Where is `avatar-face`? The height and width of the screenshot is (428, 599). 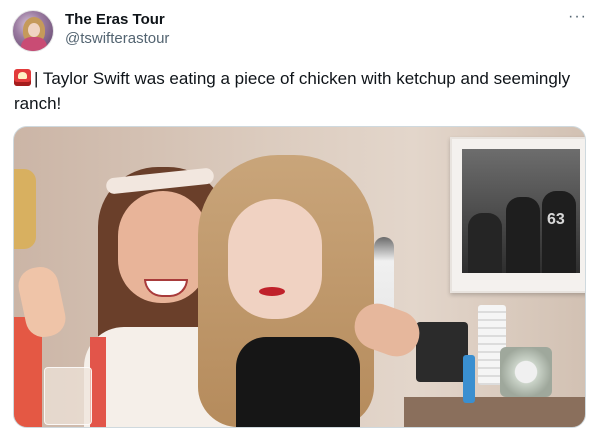 avatar-face is located at coordinates (34, 30).